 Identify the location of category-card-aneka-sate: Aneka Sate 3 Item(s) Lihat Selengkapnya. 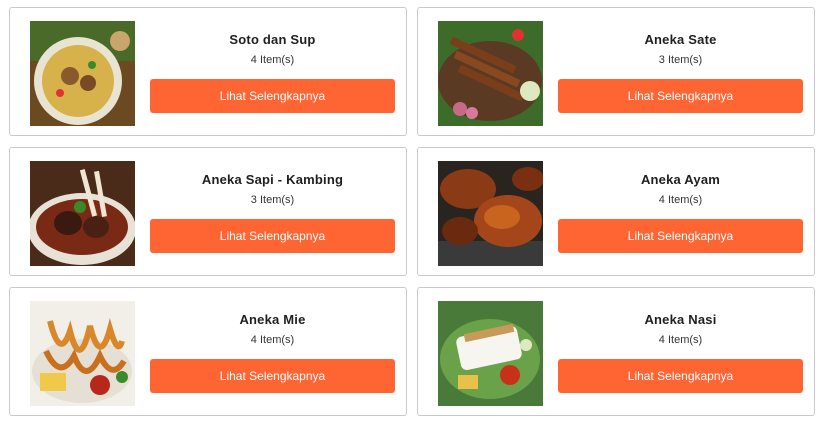
(616, 71).